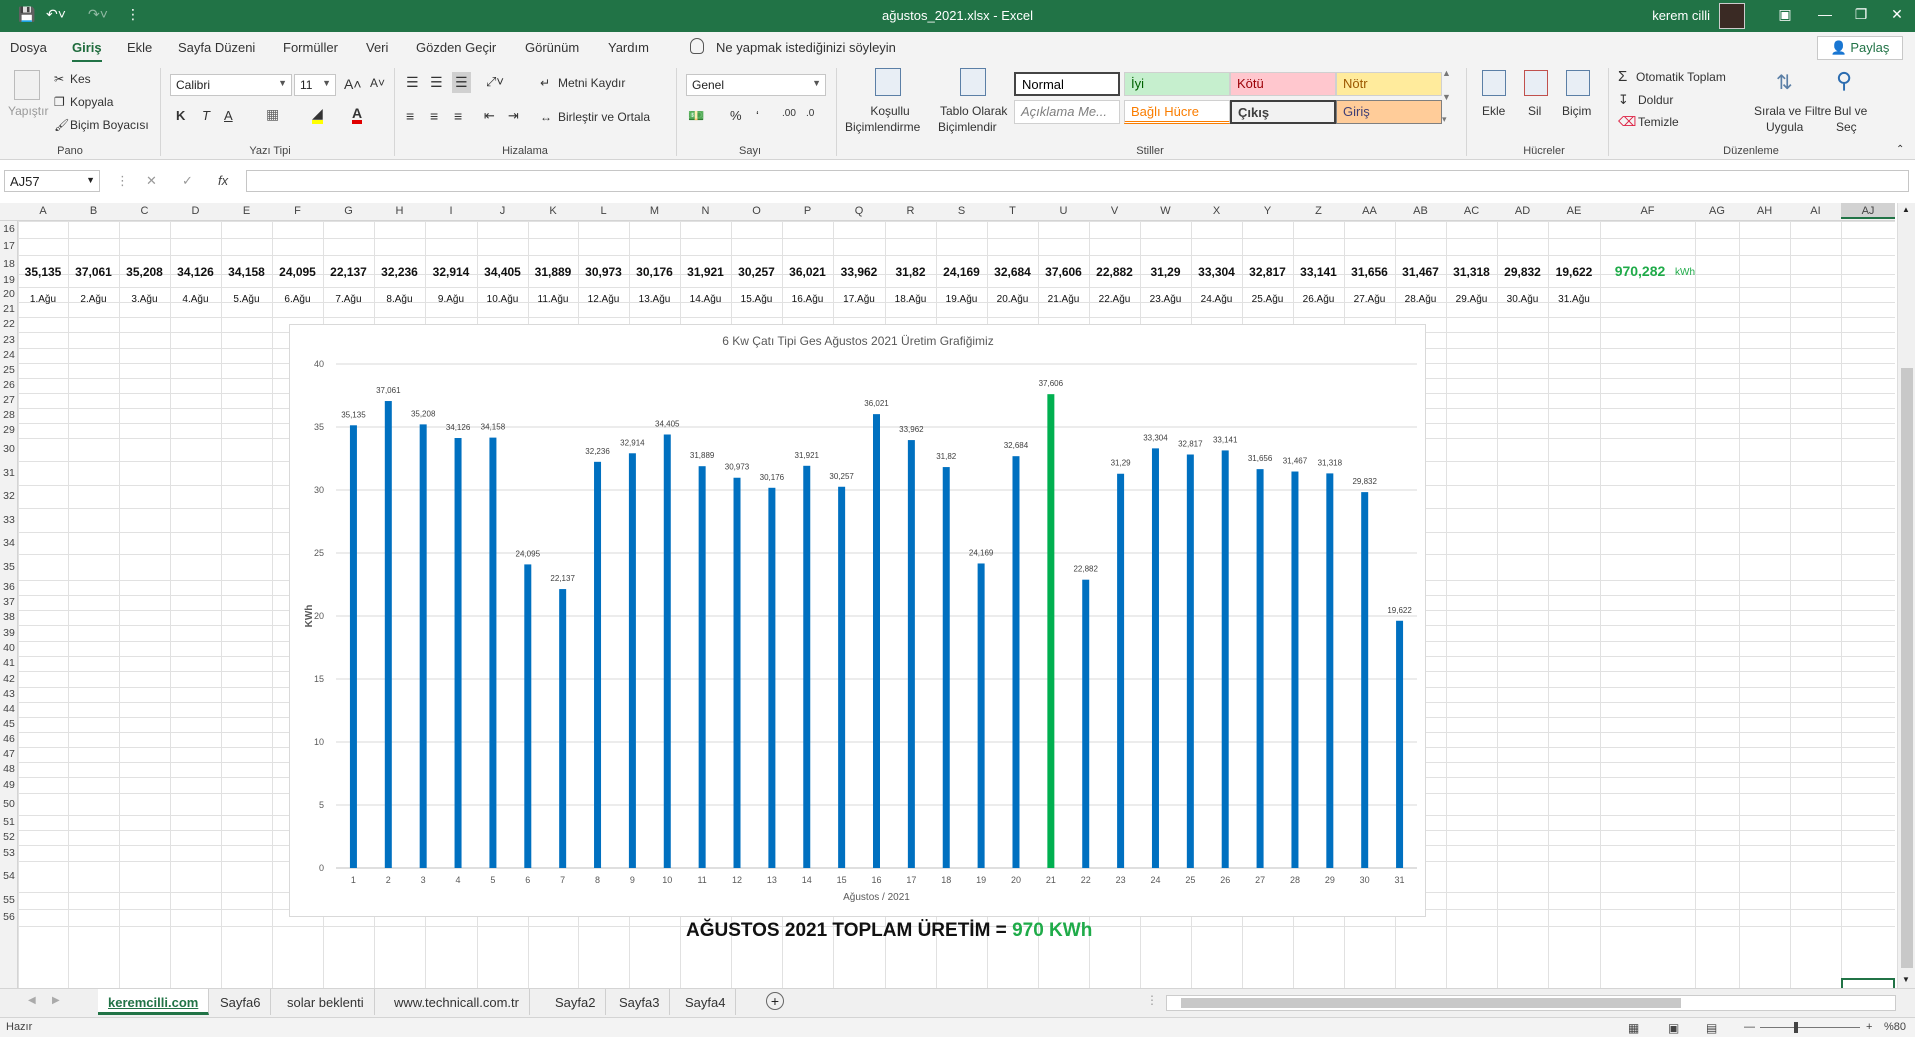 The width and height of the screenshot is (1915, 1037). Describe the element at coordinates (1318, 272) in the screenshot. I see `cell-value: 33,141` at that location.